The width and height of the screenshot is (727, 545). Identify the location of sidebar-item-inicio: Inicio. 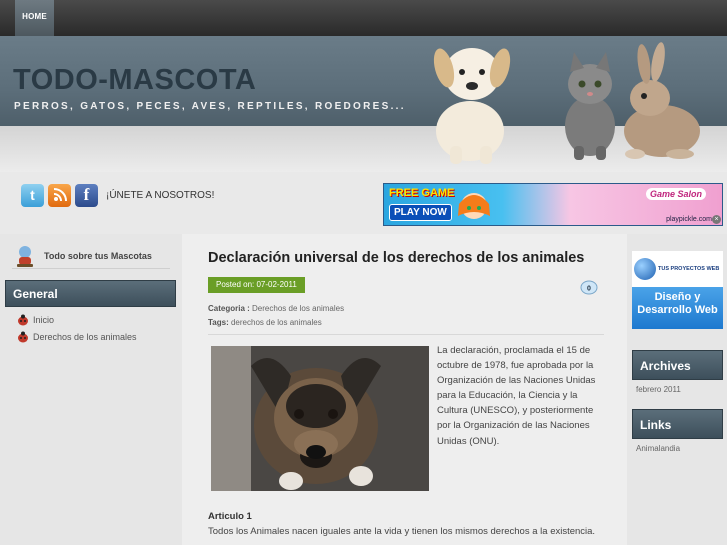
(77, 319).